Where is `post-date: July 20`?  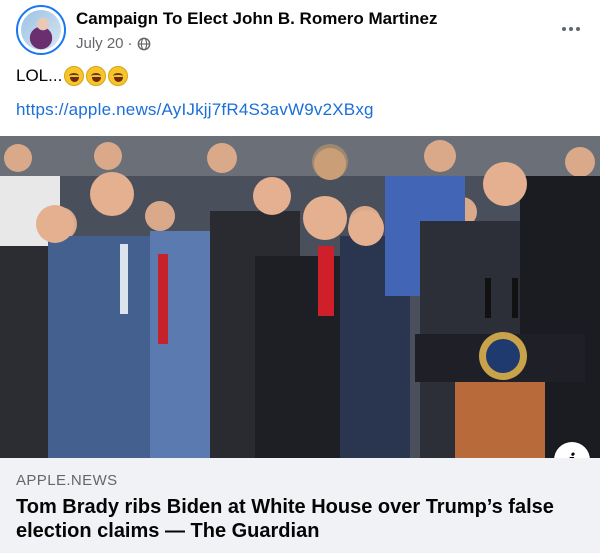
post-date: July 20 is located at coordinates (100, 43).